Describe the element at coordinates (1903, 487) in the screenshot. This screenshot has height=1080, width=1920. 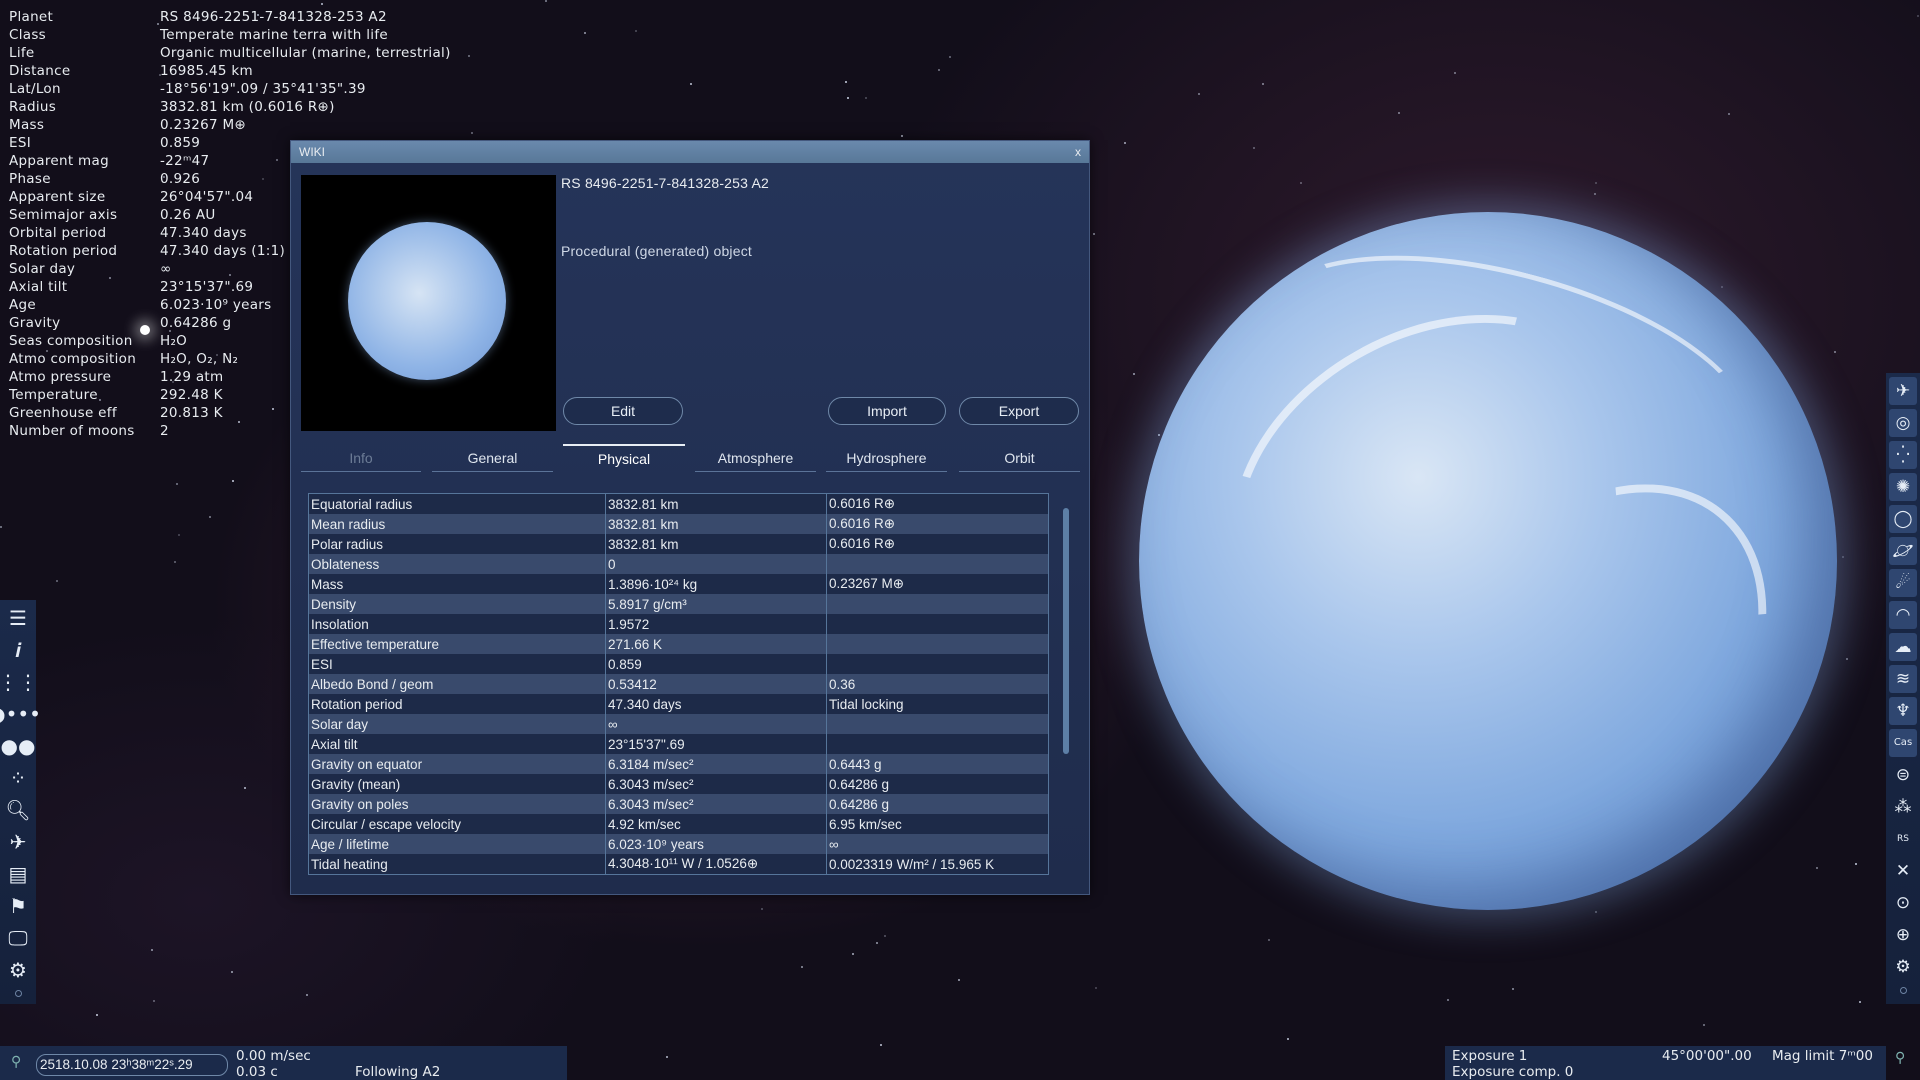
I see `cluster-icon: ✺` at that location.